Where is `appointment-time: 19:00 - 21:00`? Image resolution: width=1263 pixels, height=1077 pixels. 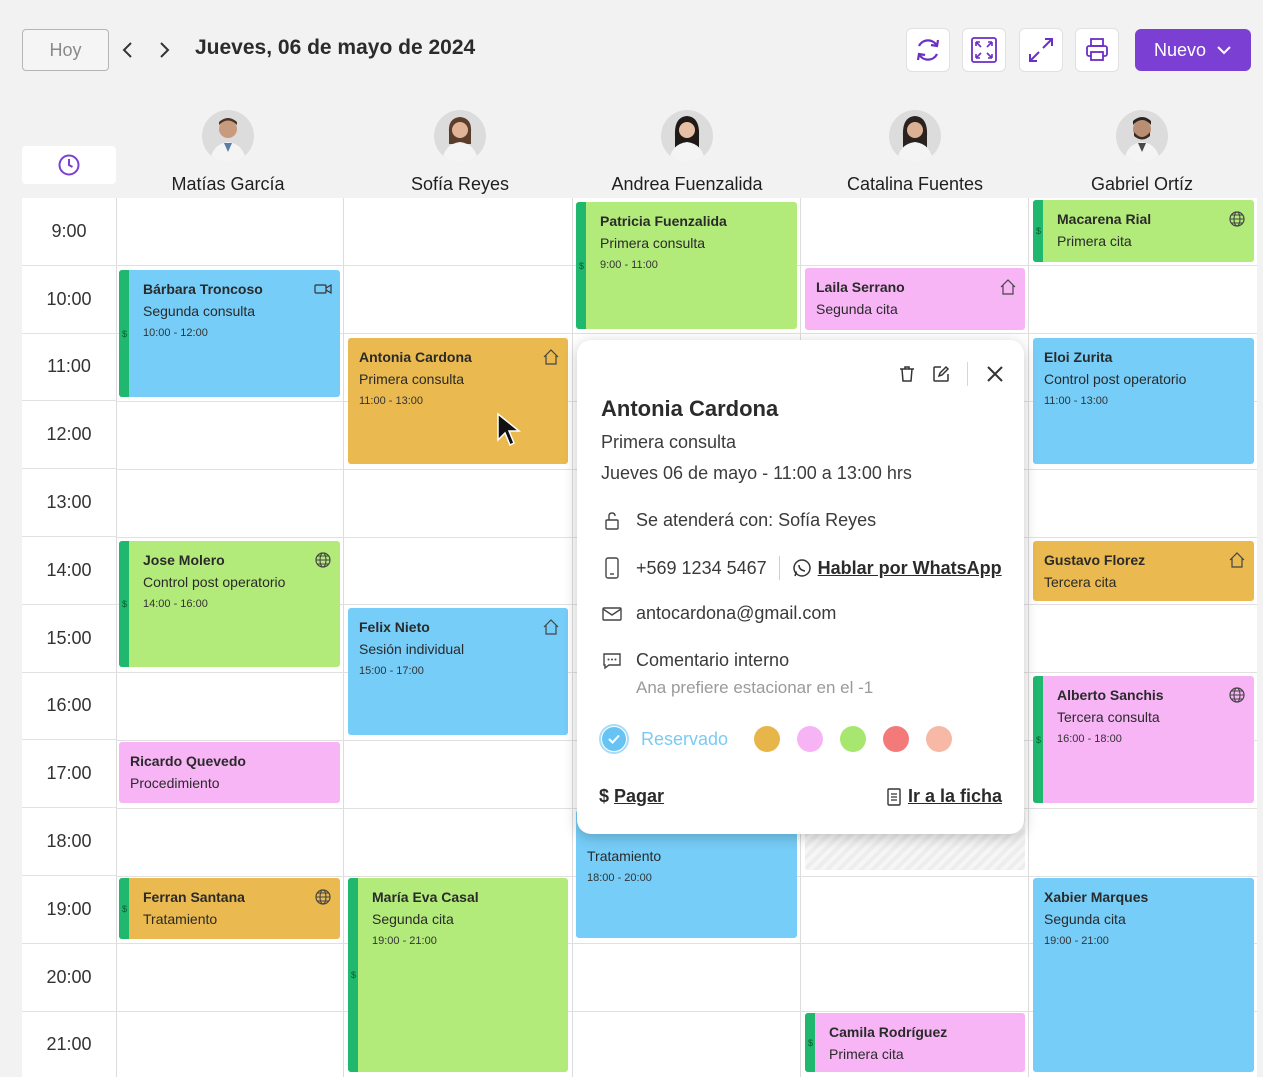
appointment-time: 19:00 - 21:00 is located at coordinates (404, 941).